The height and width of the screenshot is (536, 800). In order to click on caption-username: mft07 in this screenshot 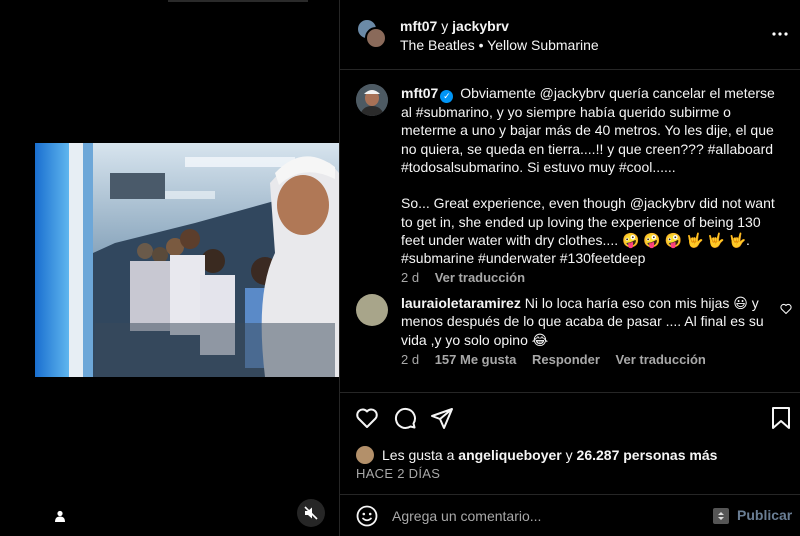, I will do `click(419, 93)`.